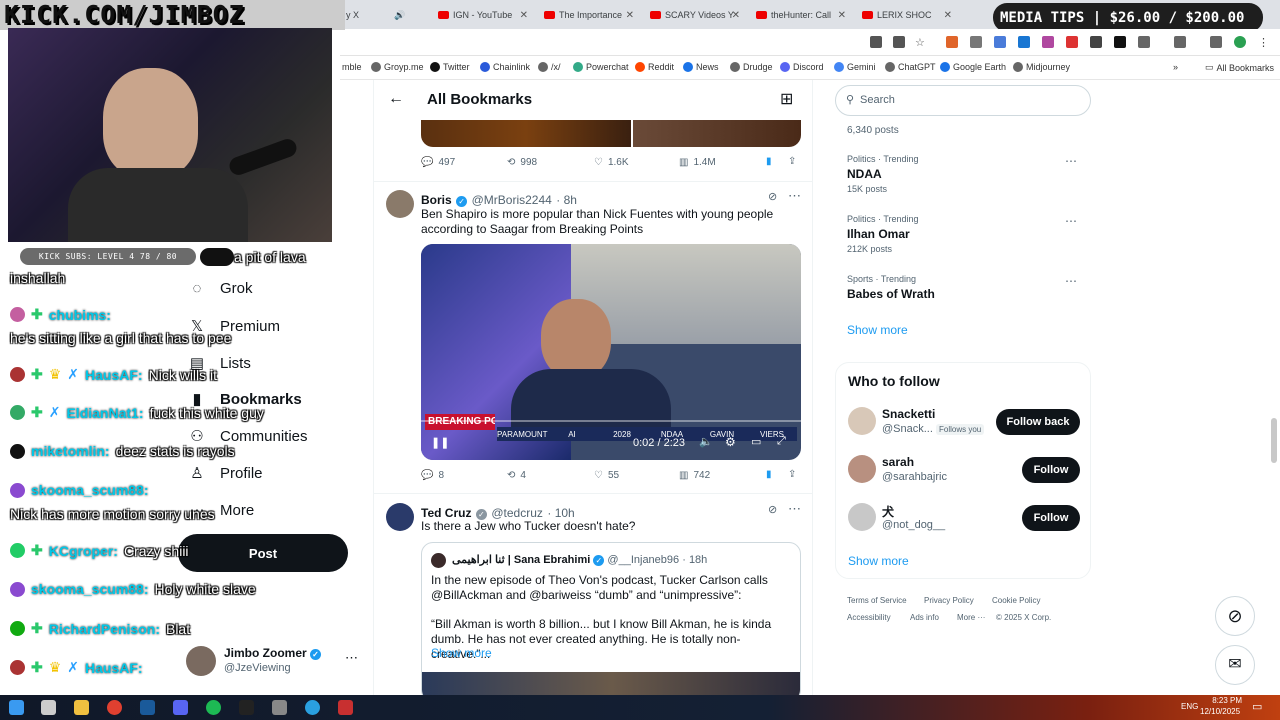  What do you see at coordinates (48, 707) in the screenshot?
I see `task-view-icon` at bounding box center [48, 707].